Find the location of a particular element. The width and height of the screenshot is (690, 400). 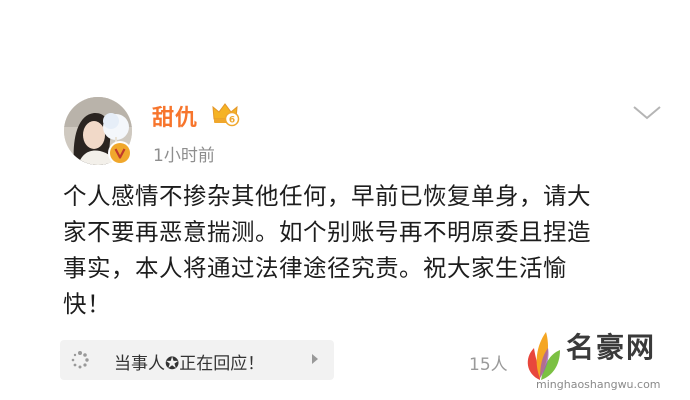

chevron-down-icon is located at coordinates (647, 113).